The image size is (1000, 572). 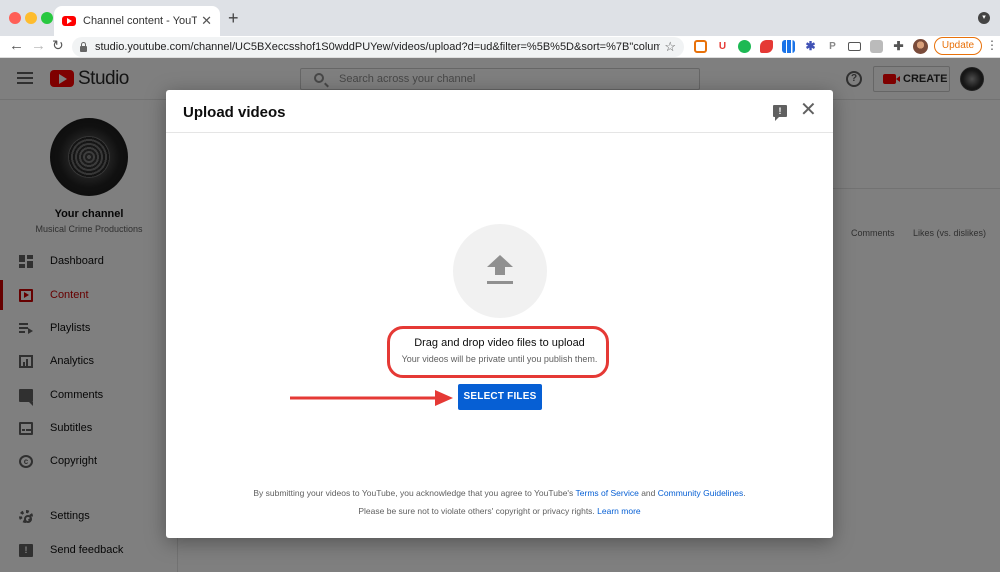 What do you see at coordinates (788, 46) in the screenshot?
I see `extension-bars-icon` at bounding box center [788, 46].